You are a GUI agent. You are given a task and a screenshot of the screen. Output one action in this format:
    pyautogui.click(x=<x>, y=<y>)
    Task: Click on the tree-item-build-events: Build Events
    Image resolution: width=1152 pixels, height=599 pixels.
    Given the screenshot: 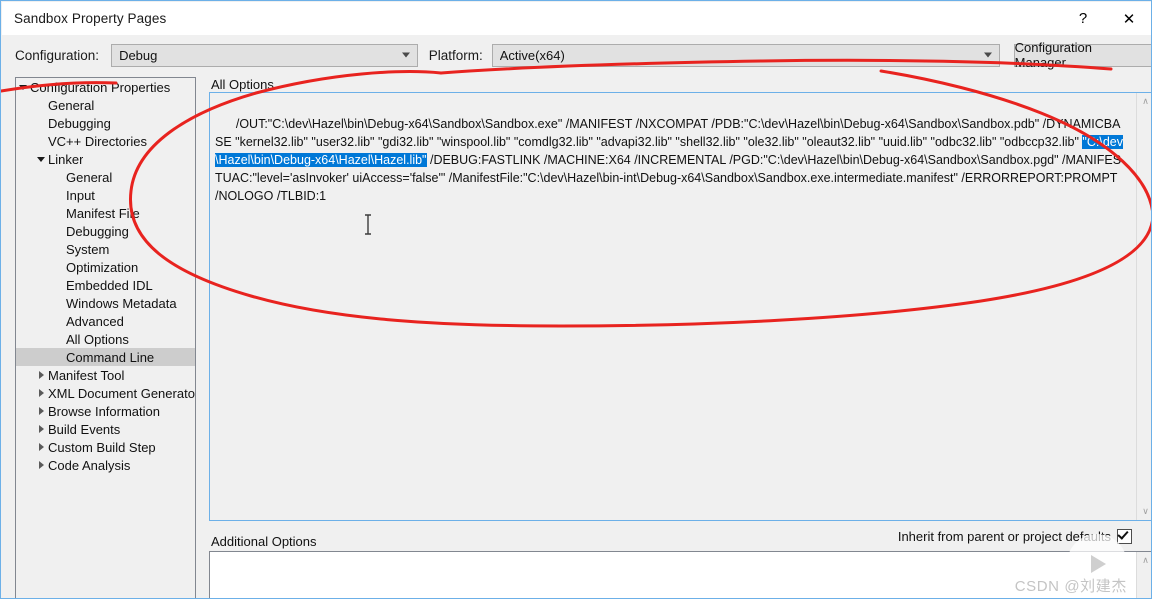 What is the action you would take?
    pyautogui.click(x=105, y=429)
    